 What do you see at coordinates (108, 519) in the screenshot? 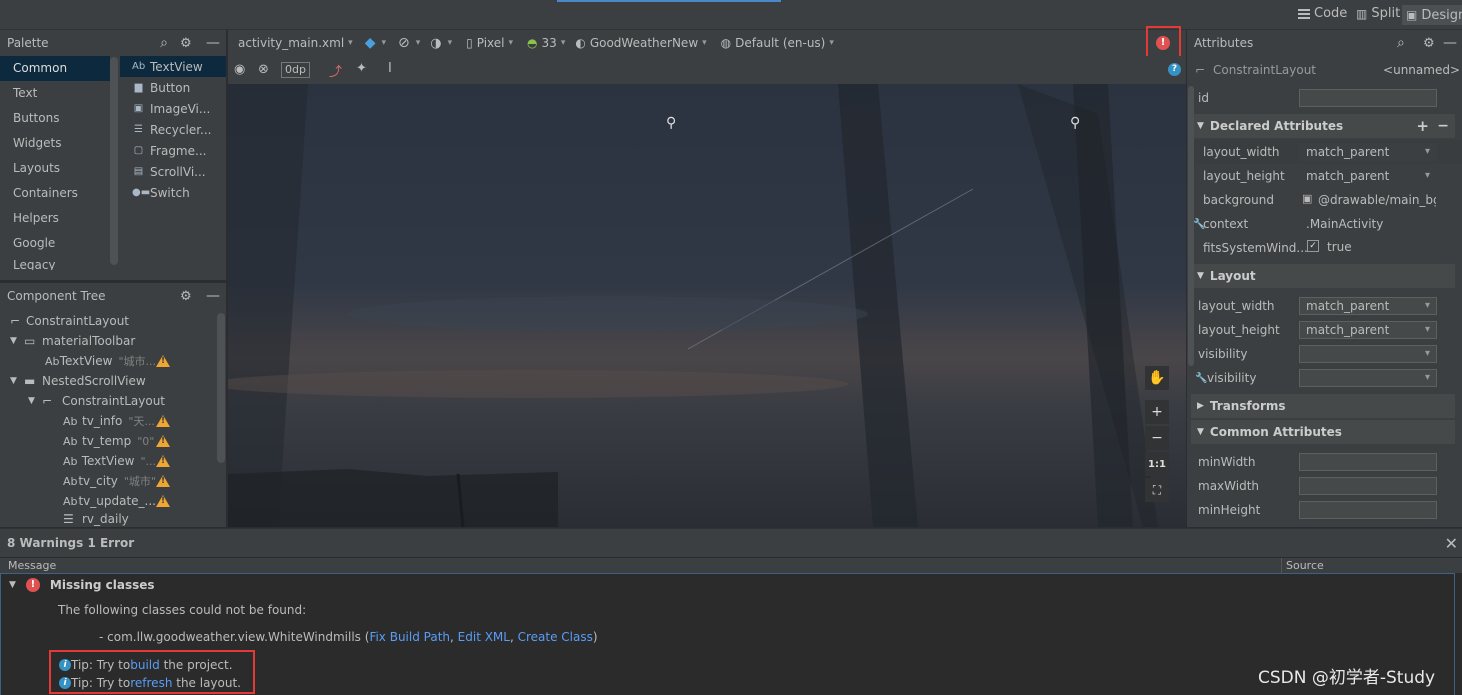
I see `tree-item: ☰ rv_daily` at bounding box center [108, 519].